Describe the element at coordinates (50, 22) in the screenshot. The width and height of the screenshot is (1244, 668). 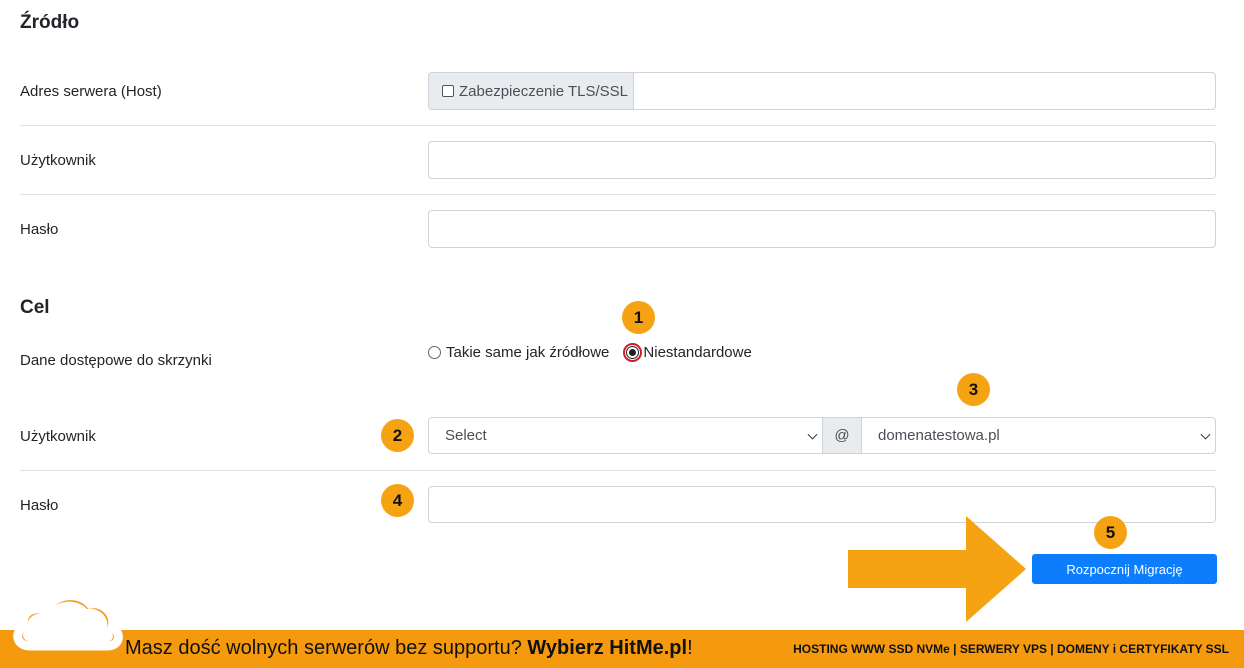
I see `source-heading: Źródło` at that location.